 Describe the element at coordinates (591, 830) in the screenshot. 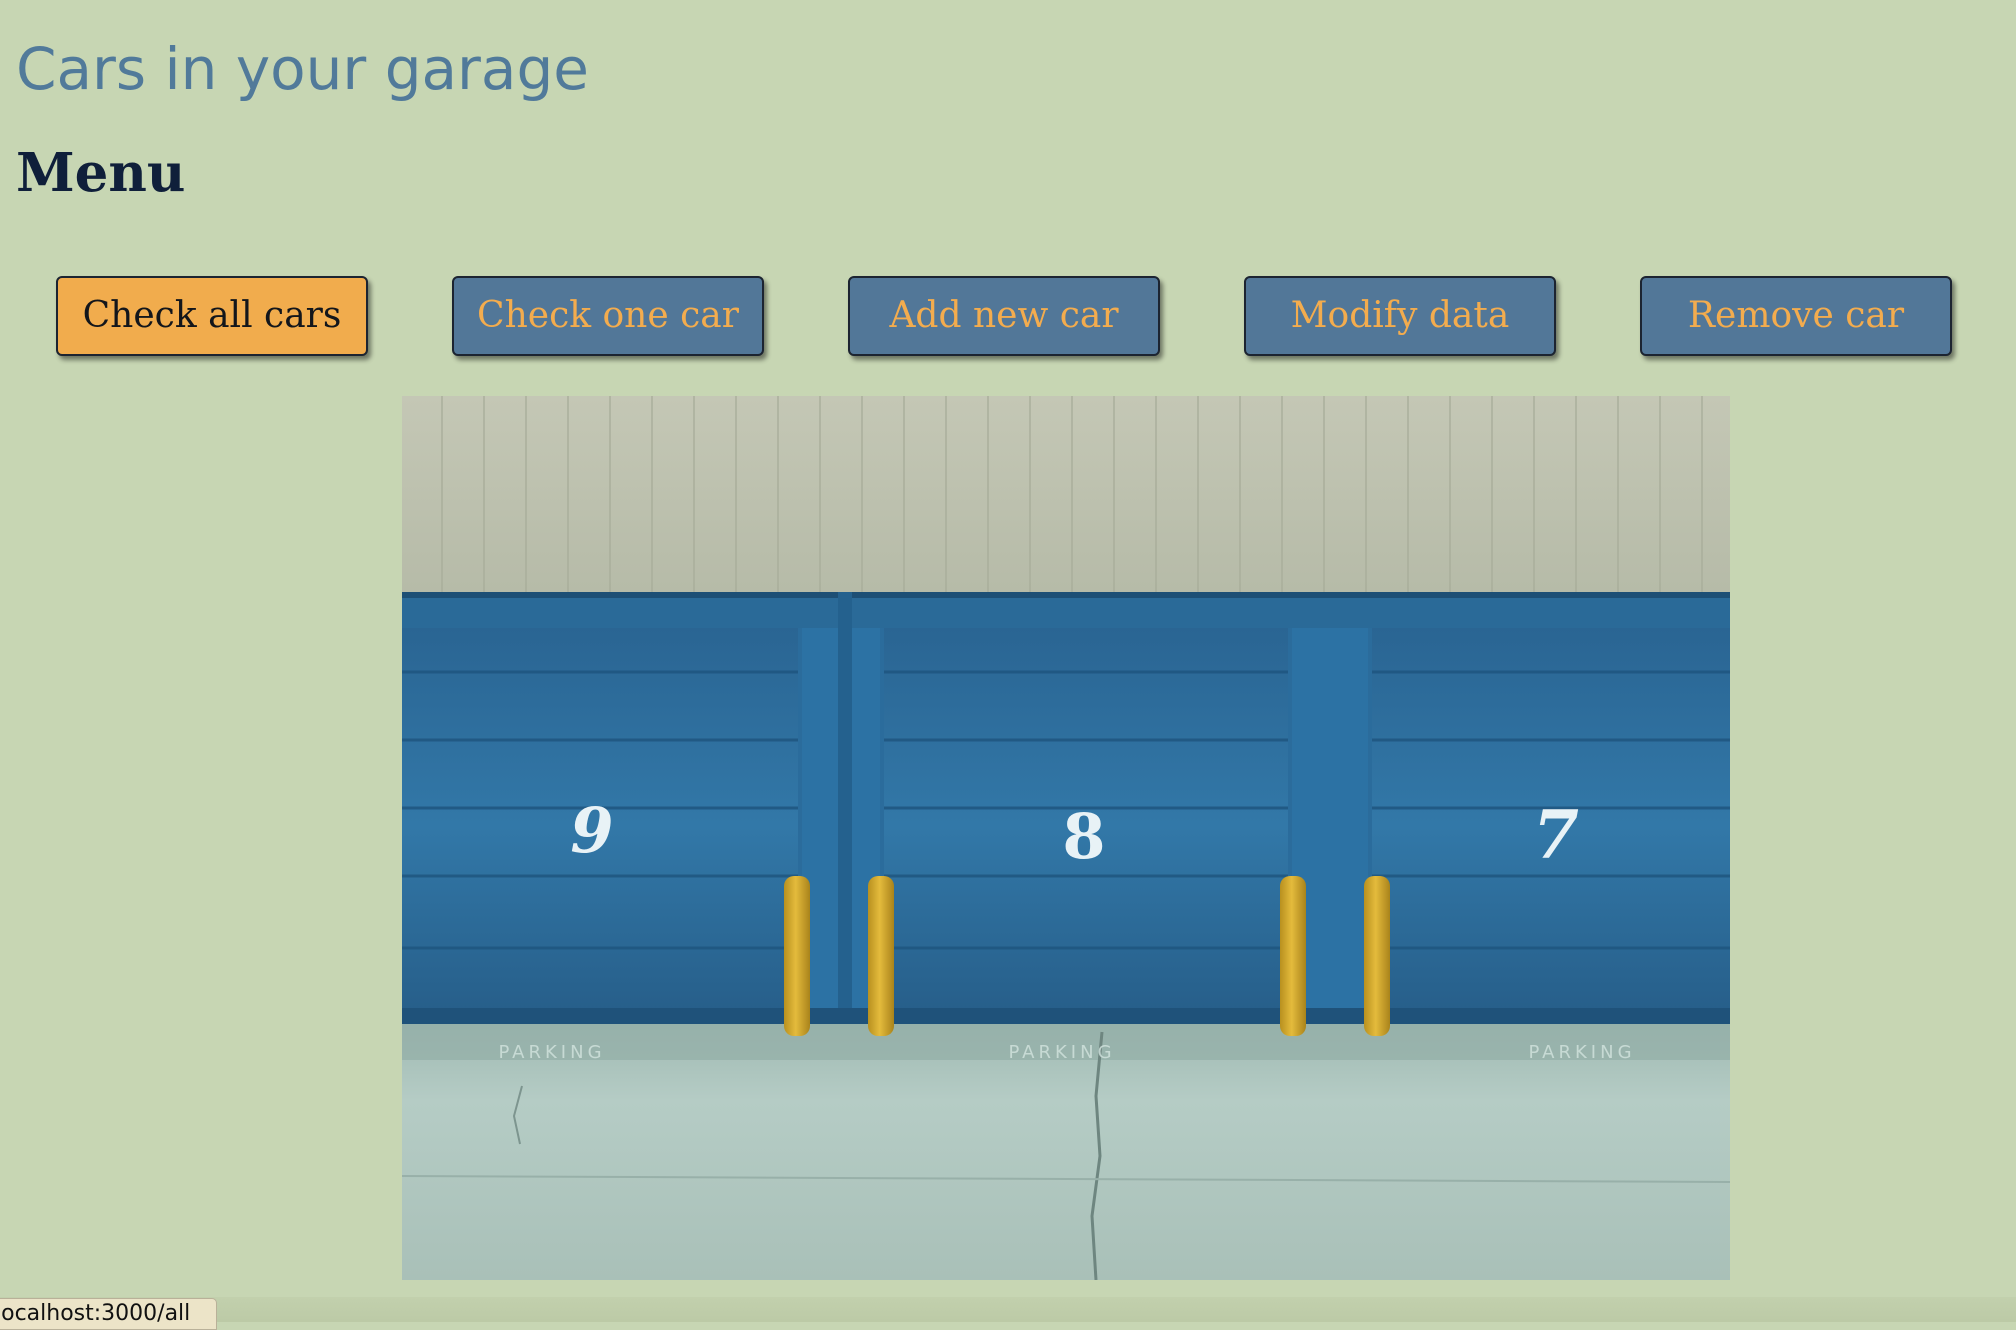

I see `door-number-9: 9` at that location.